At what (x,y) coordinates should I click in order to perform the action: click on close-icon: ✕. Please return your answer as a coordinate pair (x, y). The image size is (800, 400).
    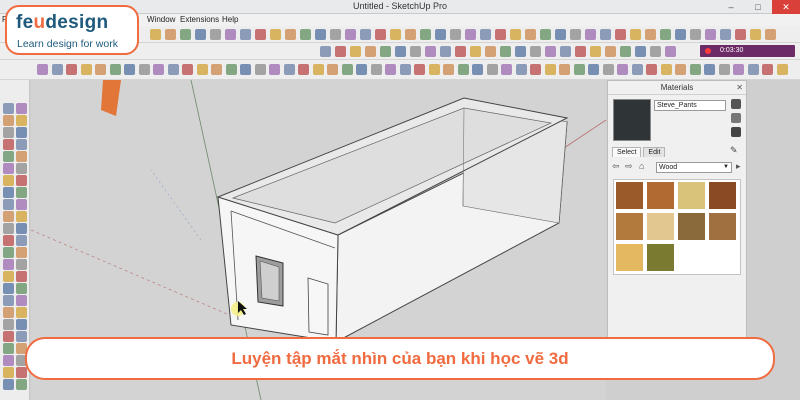
    Looking at the image, I should click on (739, 88).